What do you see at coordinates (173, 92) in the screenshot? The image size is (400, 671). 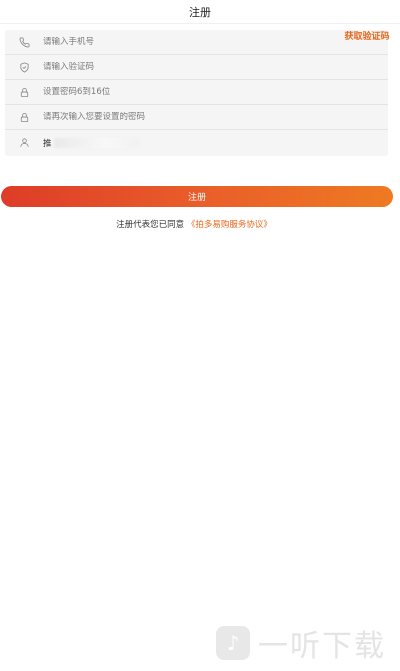 I see `password-input` at bounding box center [173, 92].